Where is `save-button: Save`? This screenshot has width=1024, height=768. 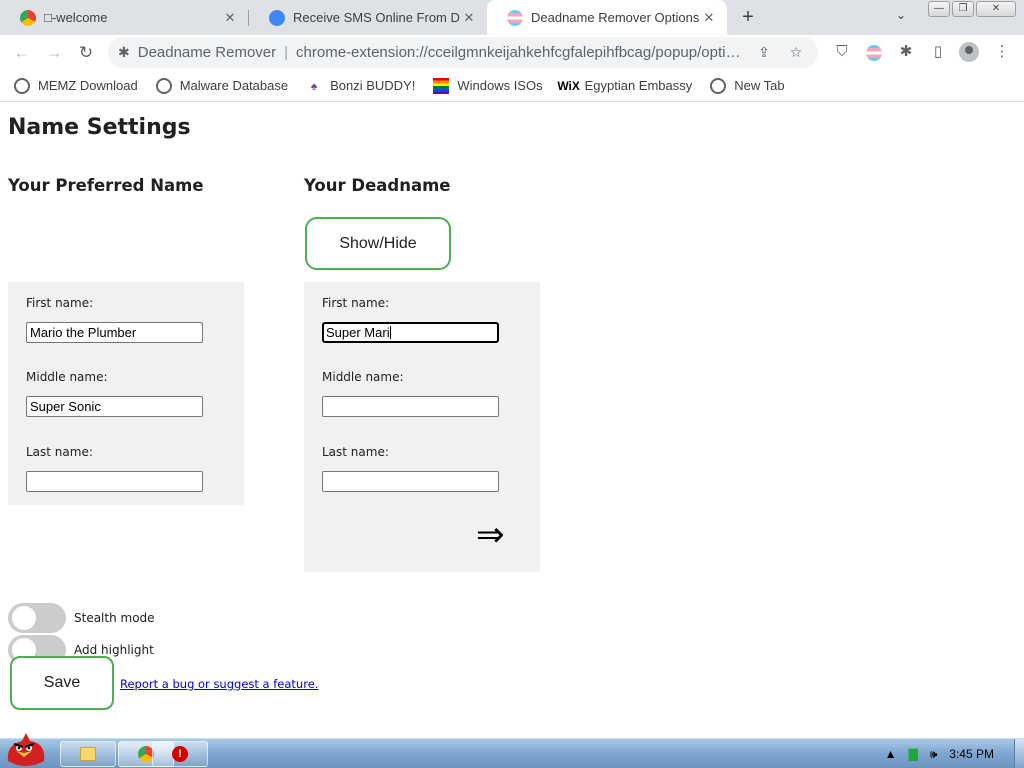
save-button: Save is located at coordinates (62, 683).